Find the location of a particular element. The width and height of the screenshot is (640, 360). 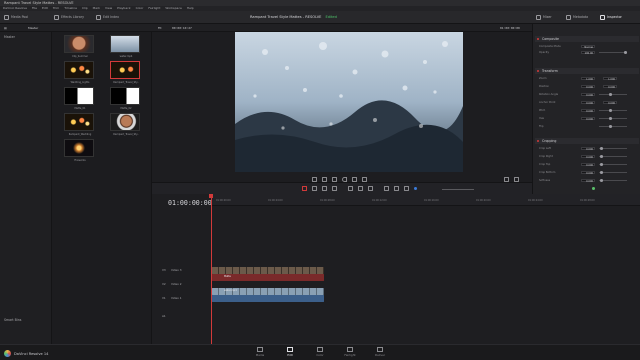

menu-item: Color is located at coordinates (140, 8).